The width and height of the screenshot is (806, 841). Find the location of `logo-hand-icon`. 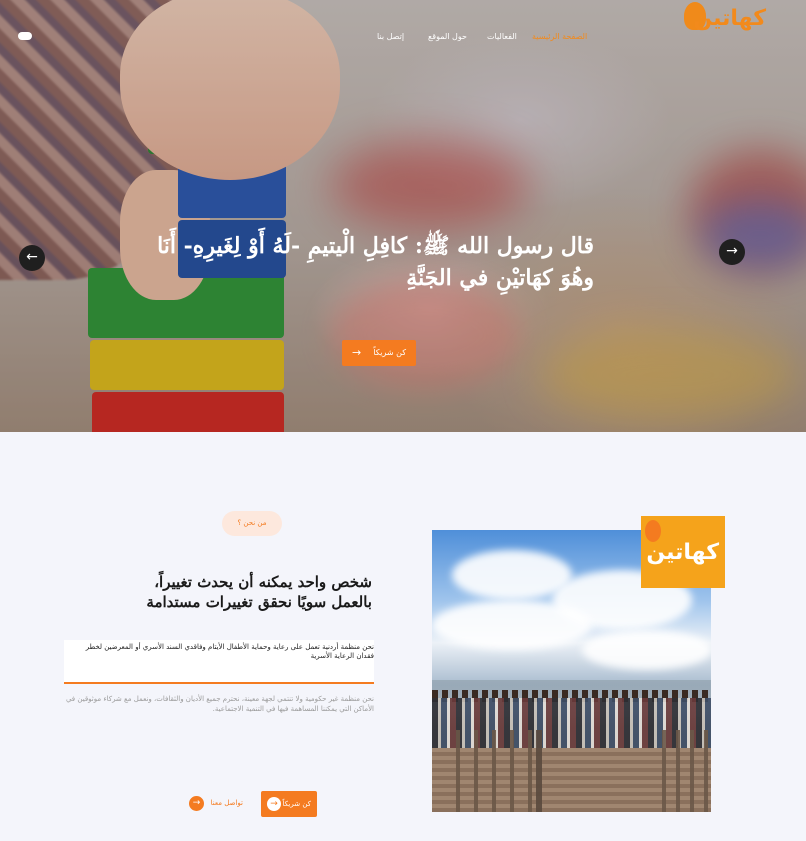

logo-hand-icon is located at coordinates (653, 531).